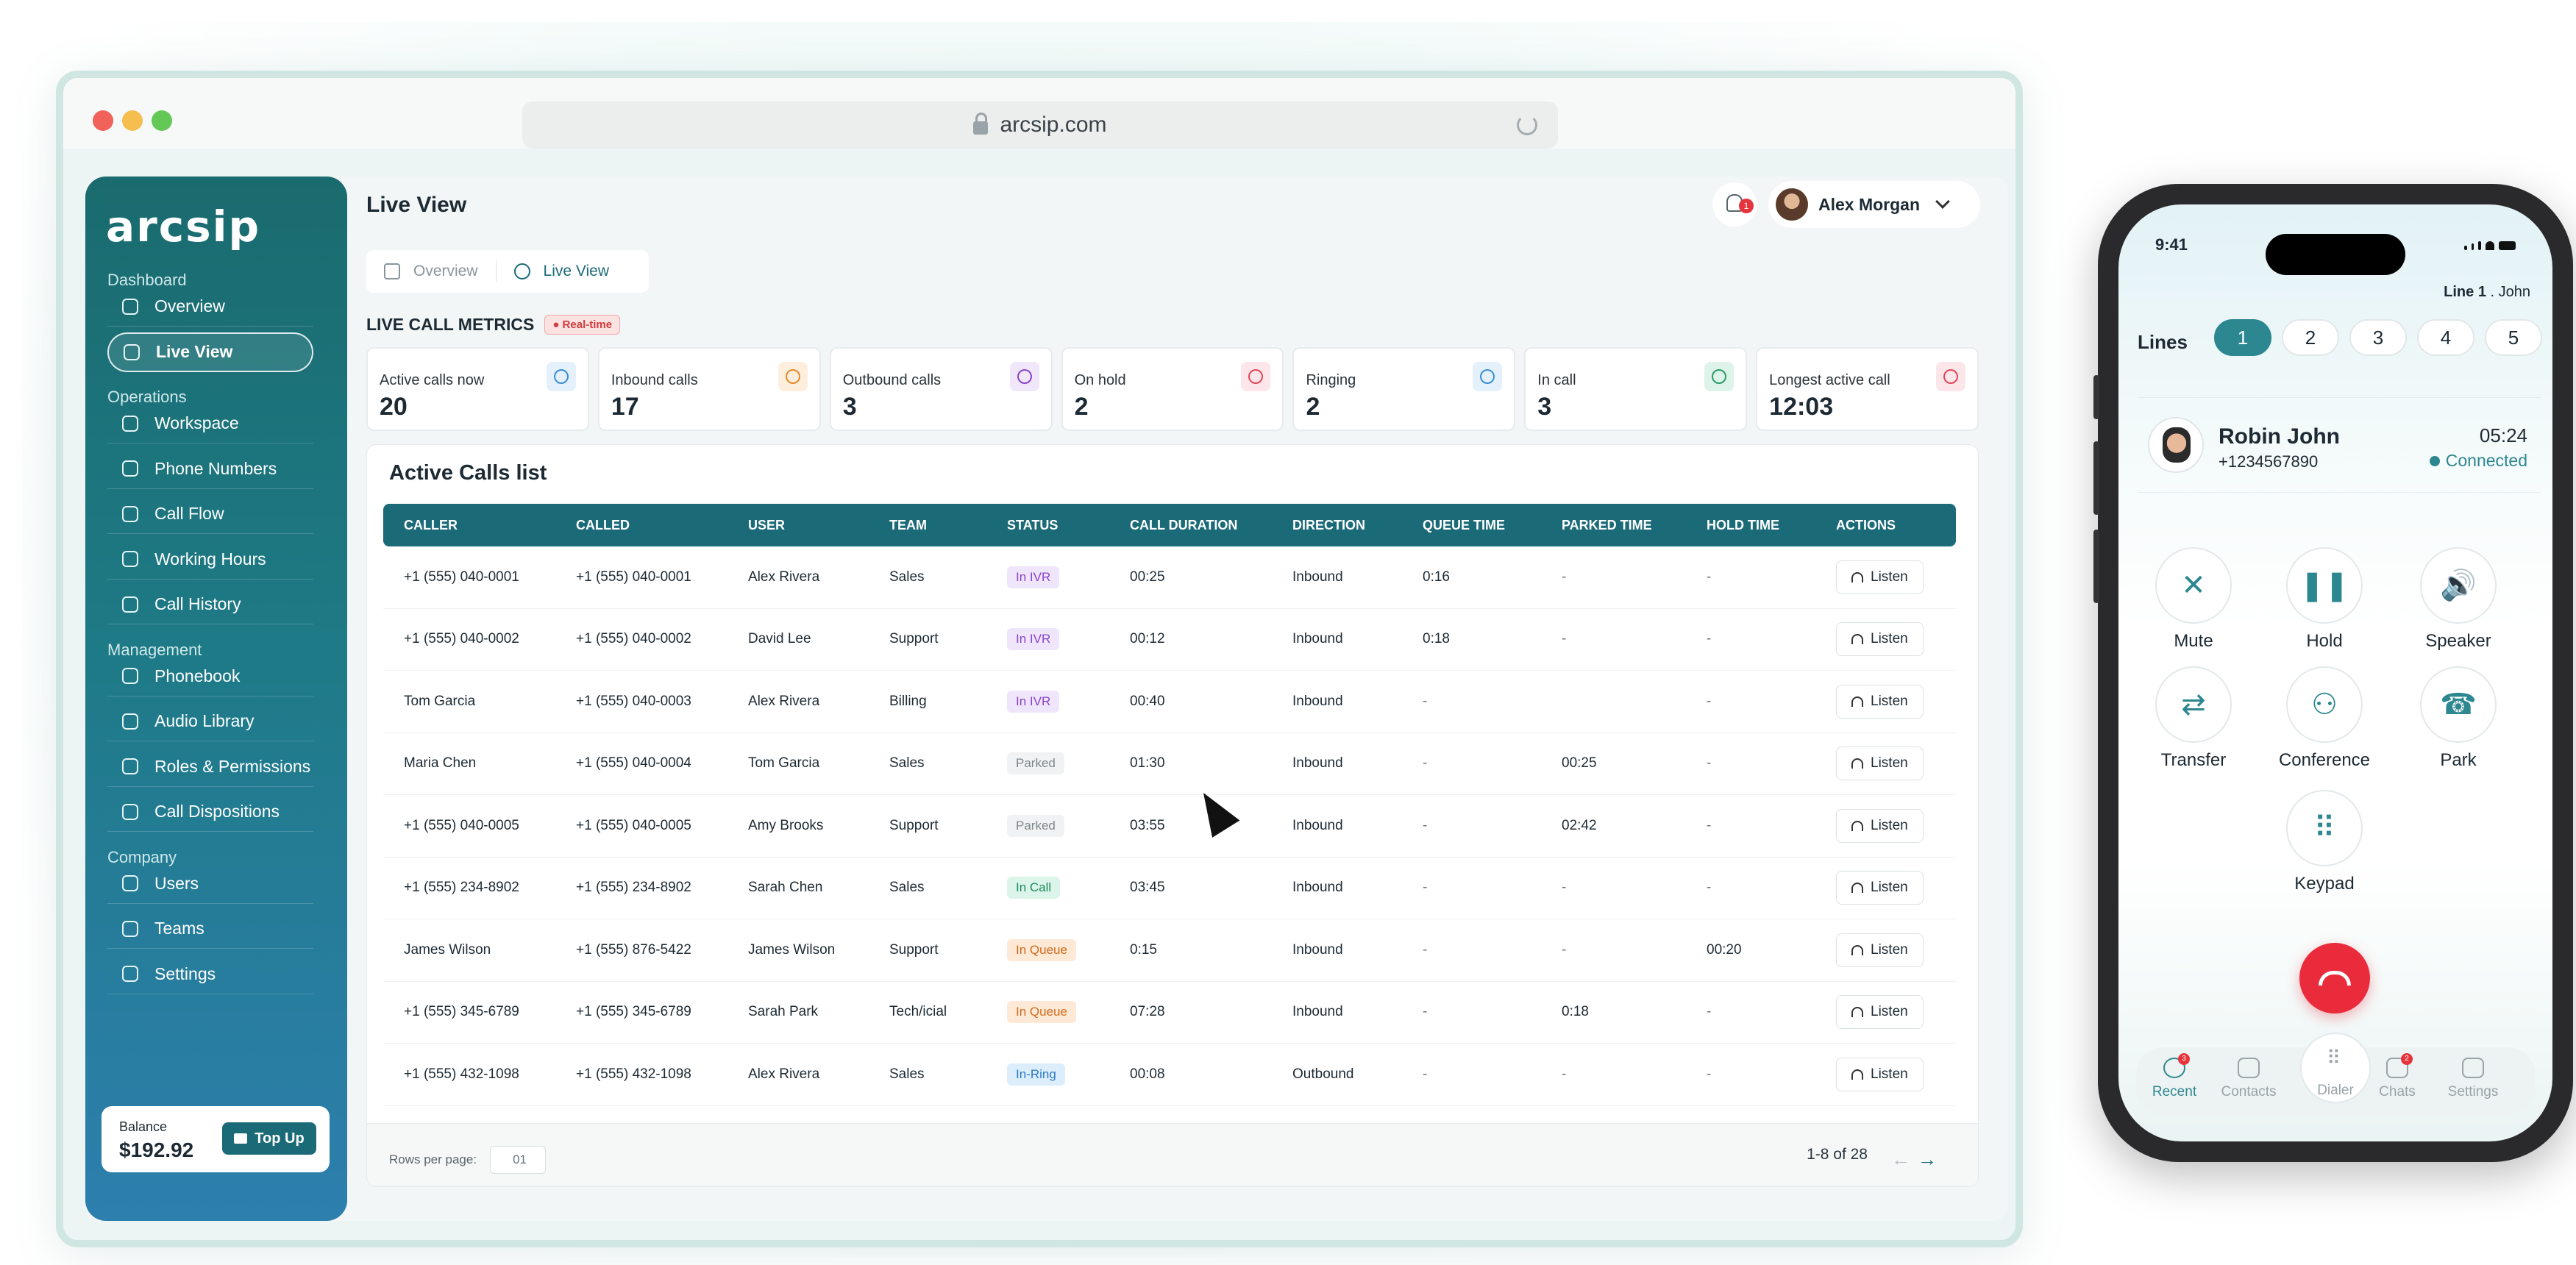 The image size is (2576, 1265). What do you see at coordinates (197, 603) in the screenshot?
I see `sidebar-item-label: Call History` at bounding box center [197, 603].